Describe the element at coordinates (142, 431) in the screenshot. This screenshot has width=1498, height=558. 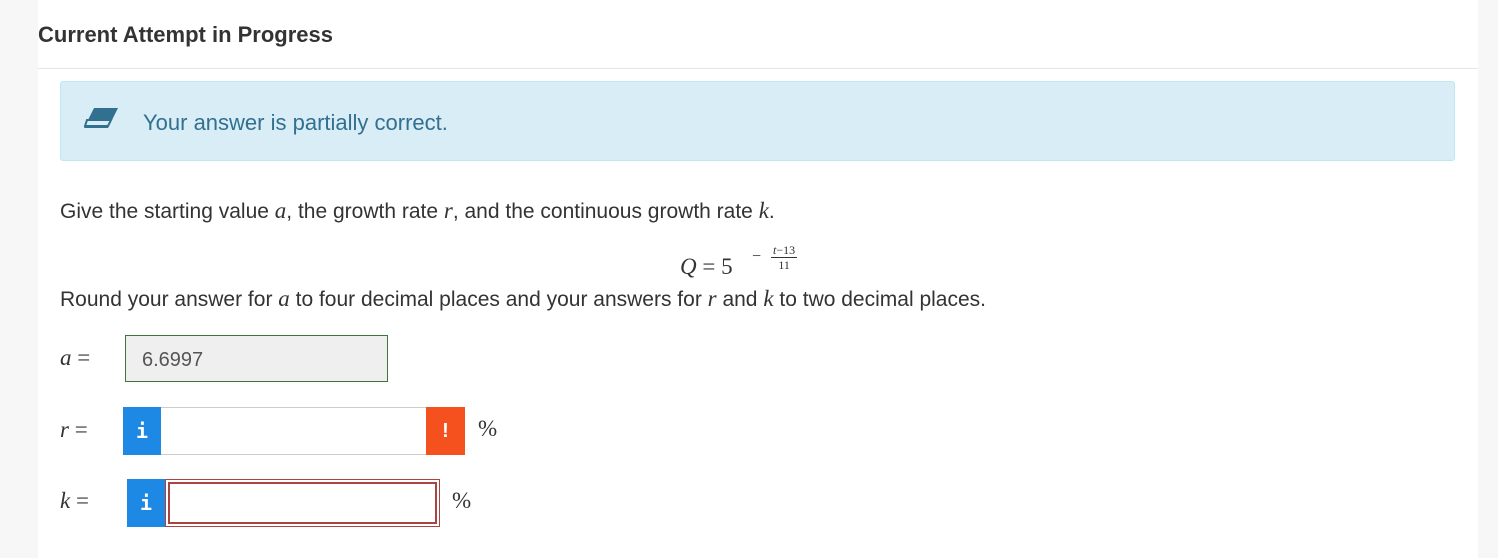
I see `info-button-r: i` at that location.